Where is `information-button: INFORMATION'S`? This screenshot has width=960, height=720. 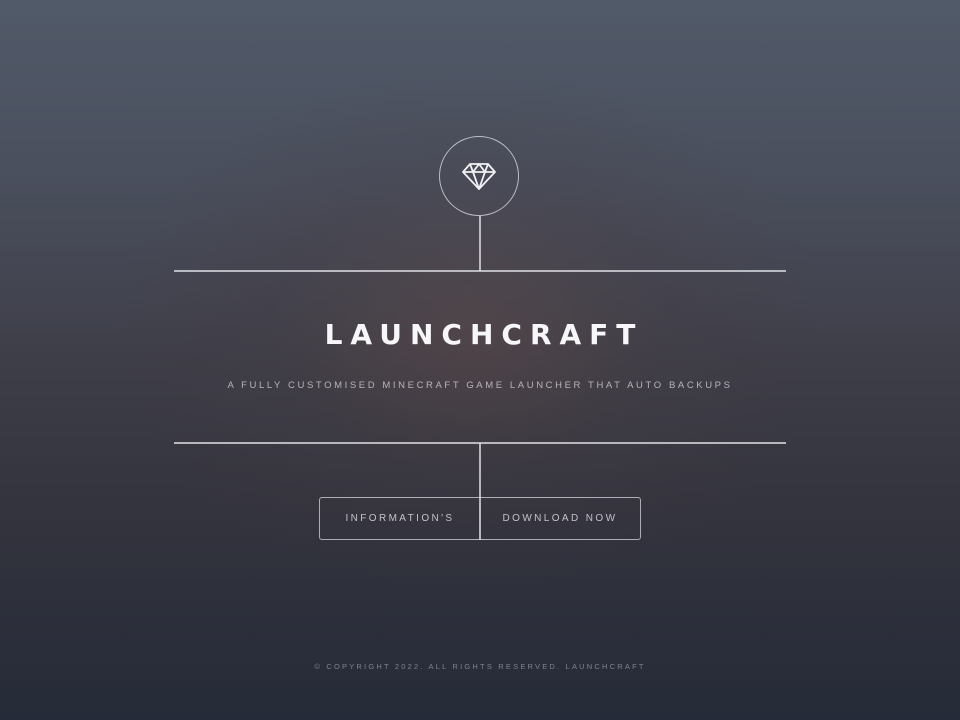 information-button: INFORMATION'S is located at coordinates (400, 518).